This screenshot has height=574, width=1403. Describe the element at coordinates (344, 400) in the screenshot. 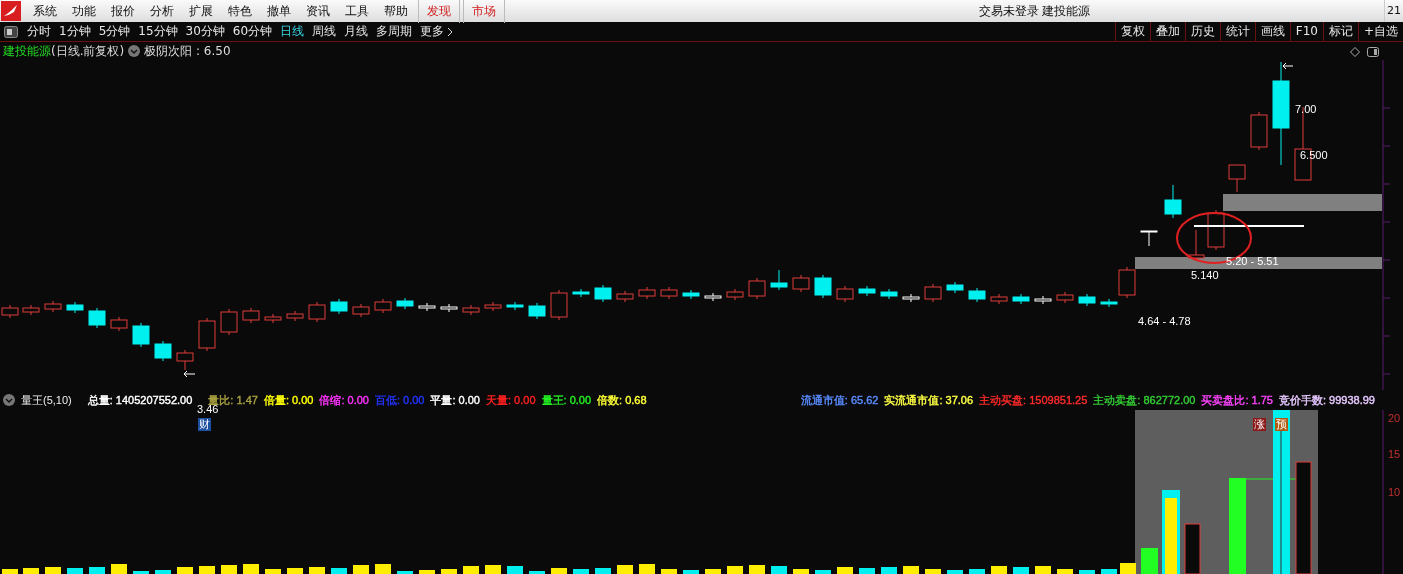

I see `indicator-stat: 倍缩: 0.00` at that location.